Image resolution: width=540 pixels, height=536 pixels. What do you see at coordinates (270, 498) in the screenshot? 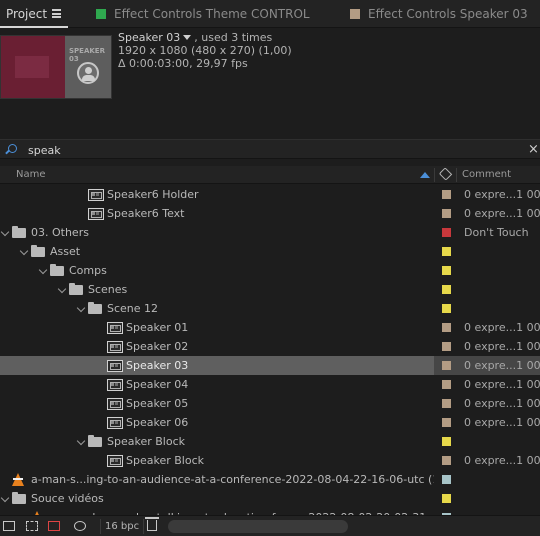
I see `list-item: Souce vidéos` at bounding box center [270, 498].